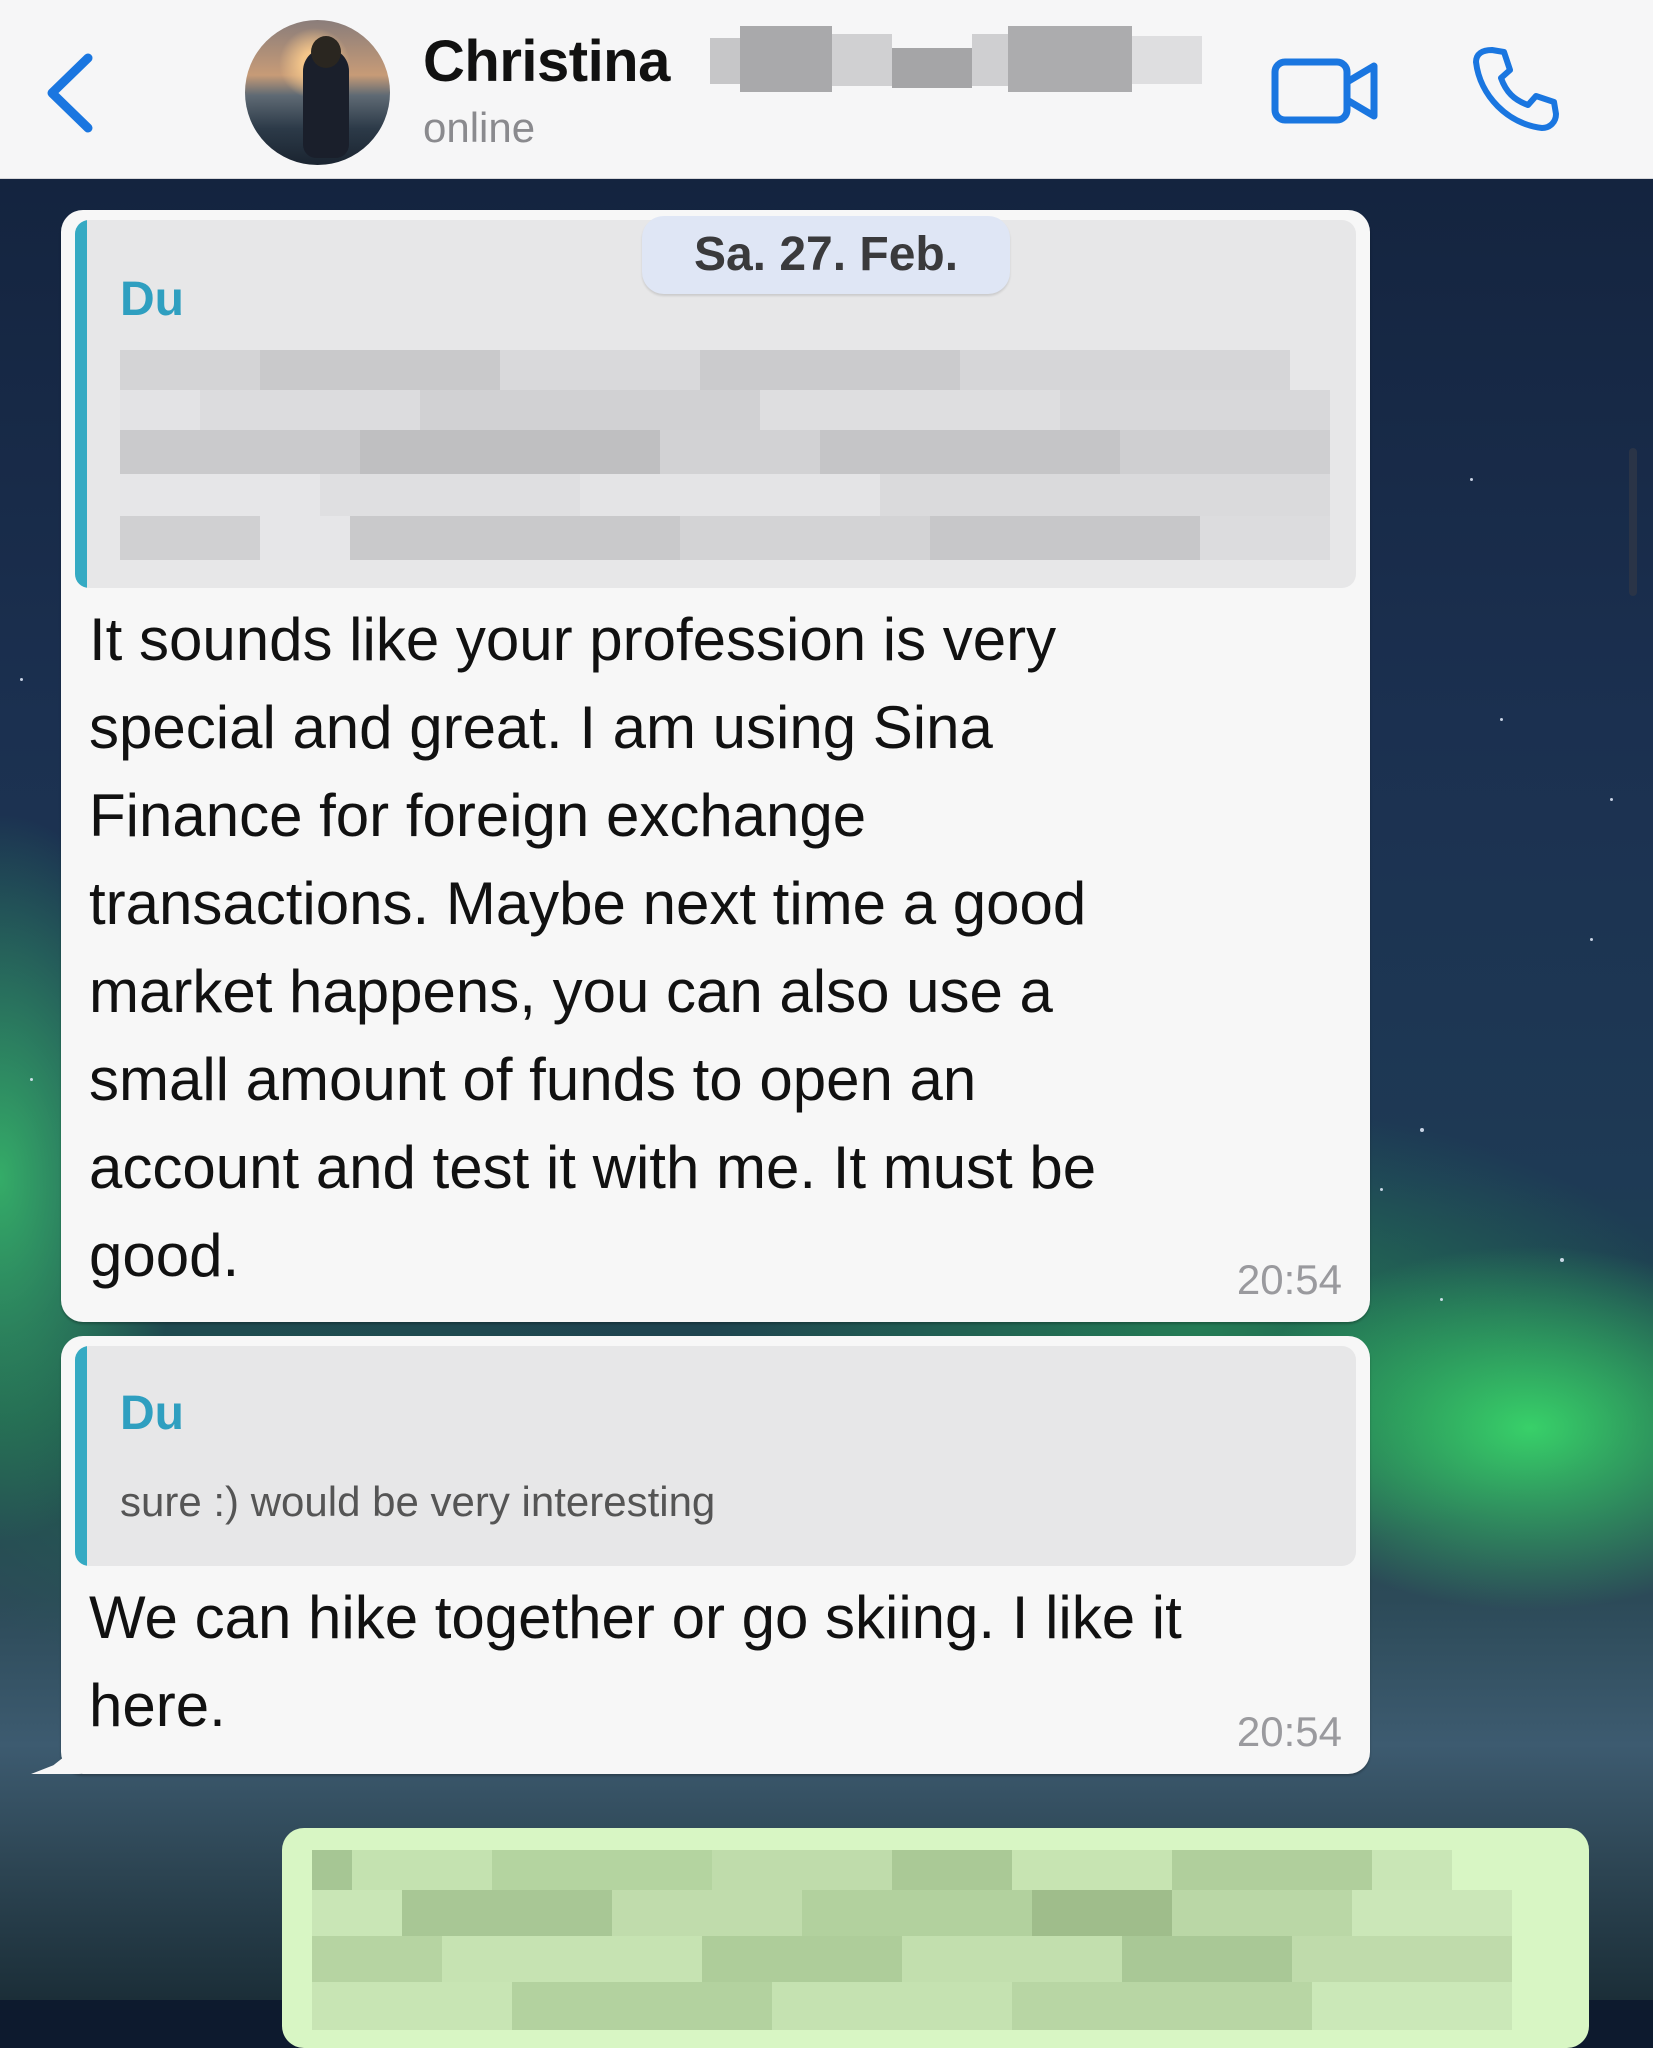  I want to click on chevron-left-icon, so click(70, 93).